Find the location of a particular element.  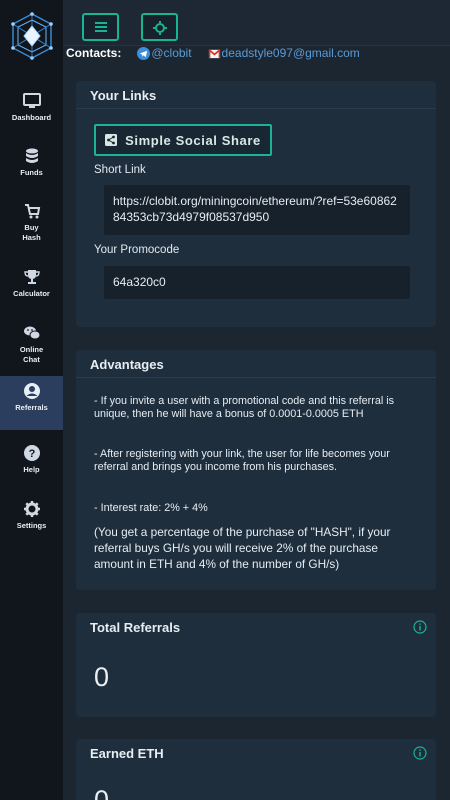

sidebar-item-label: Referrals is located at coordinates (31, 407).